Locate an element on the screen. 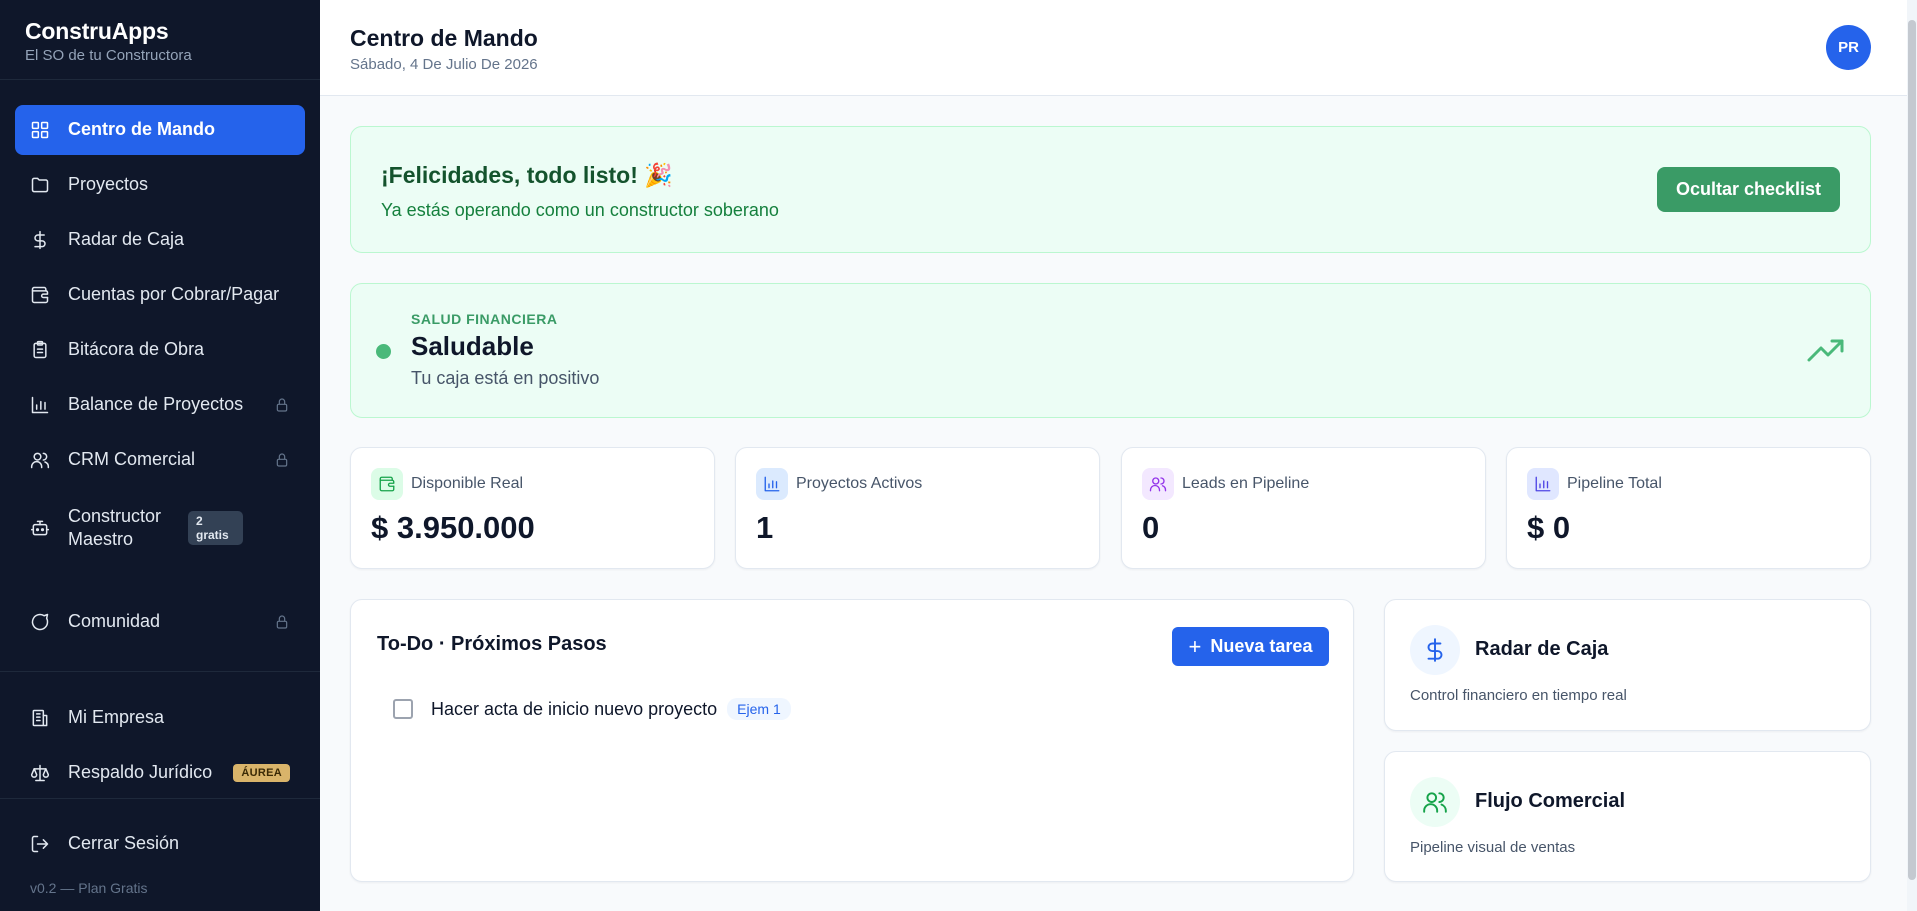 The width and height of the screenshot is (1917, 911). sidebar-item-label: Respaldo Jurídico is located at coordinates (140, 772).